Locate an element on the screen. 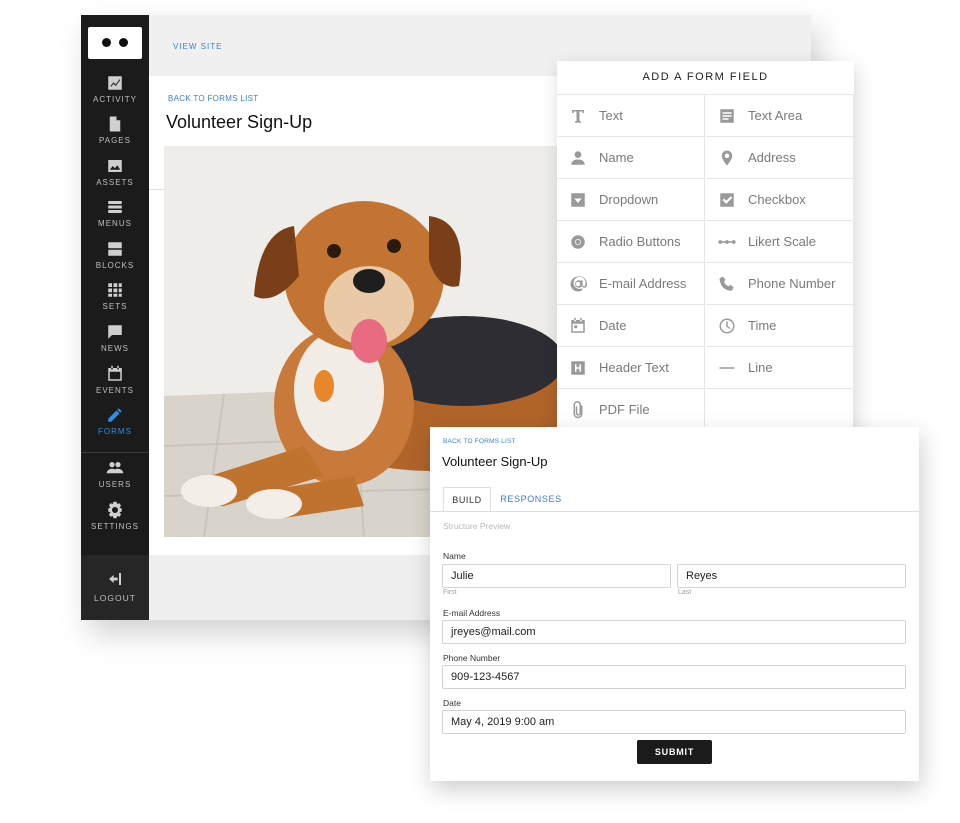 This screenshot has height=823, width=960. field-type-pdf-file: PDF File is located at coordinates (631, 410).